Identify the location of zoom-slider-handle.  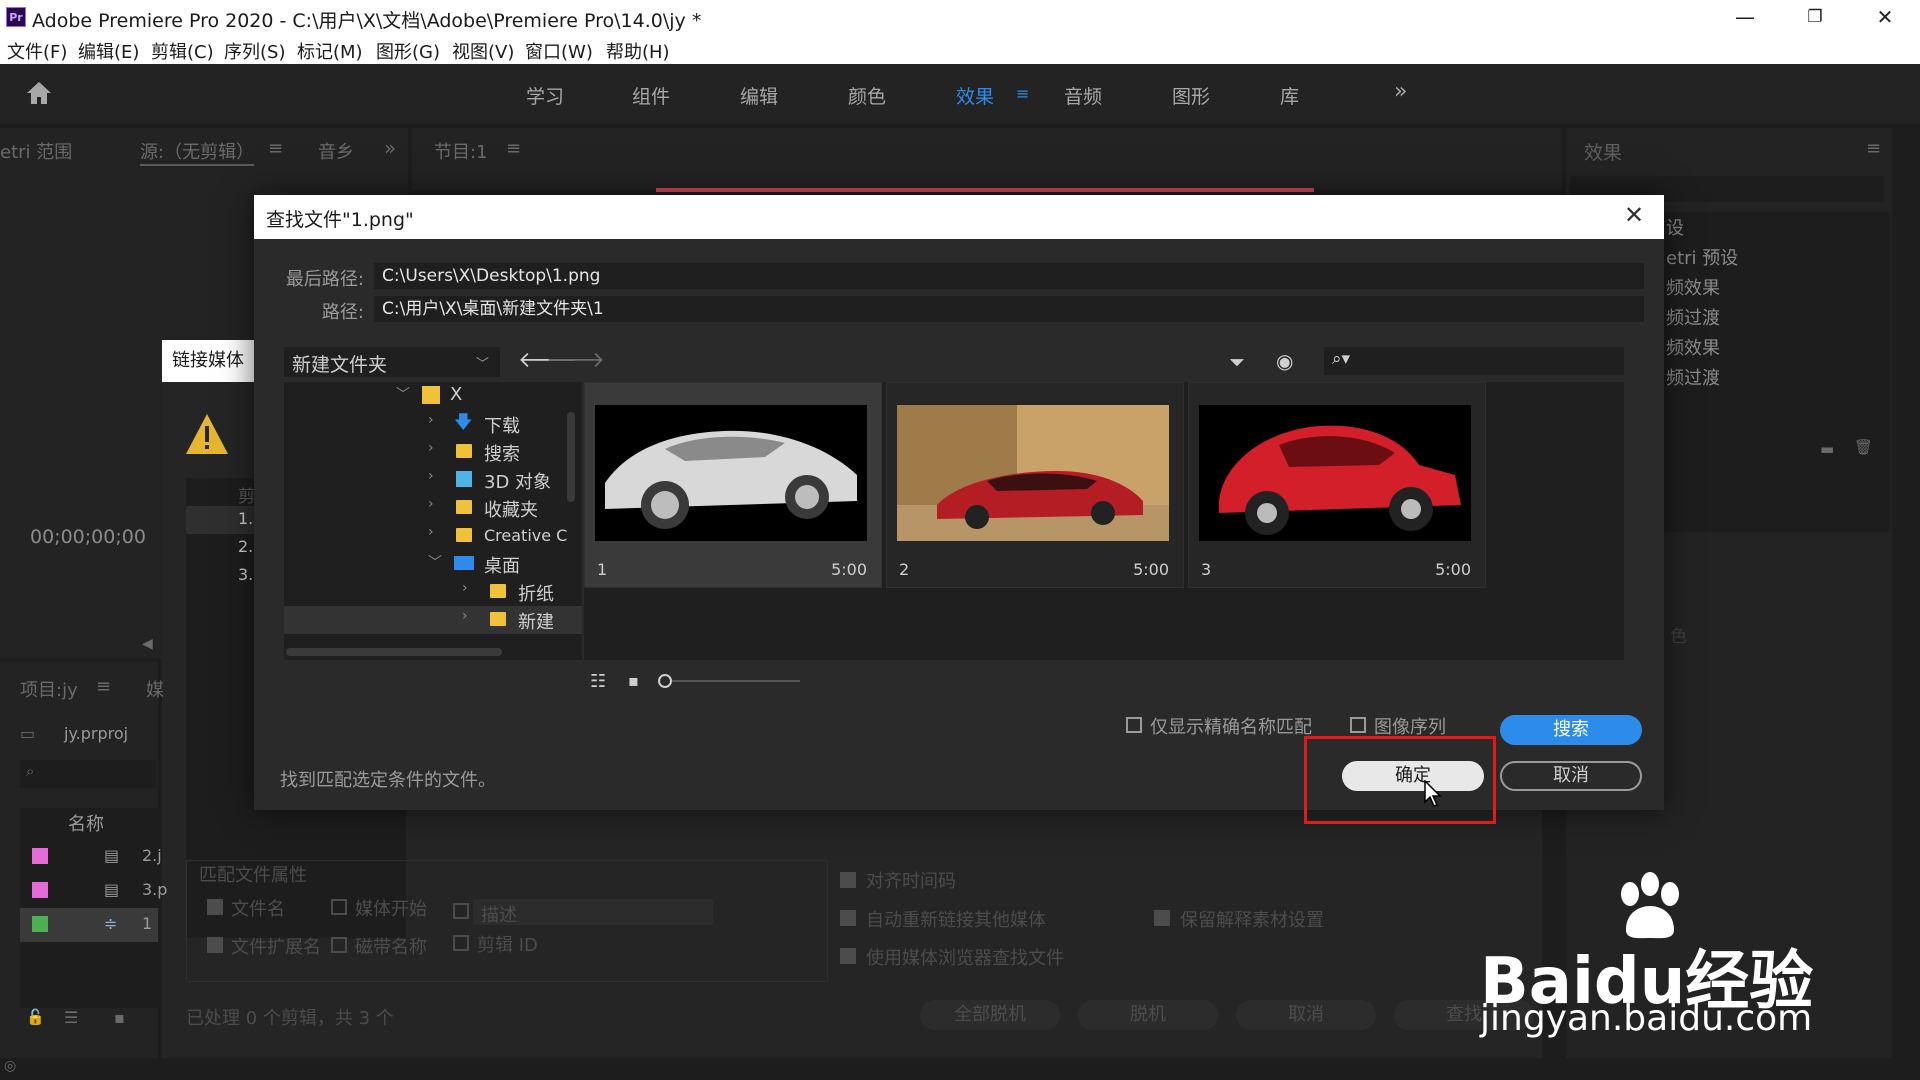
(665, 681).